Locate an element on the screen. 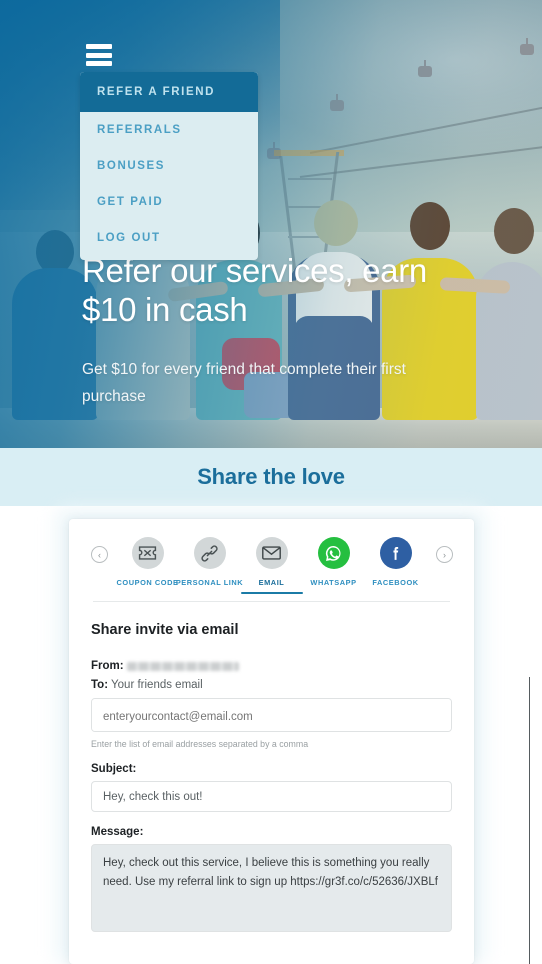  tabs-next-arrow-icon: › is located at coordinates (444, 554).